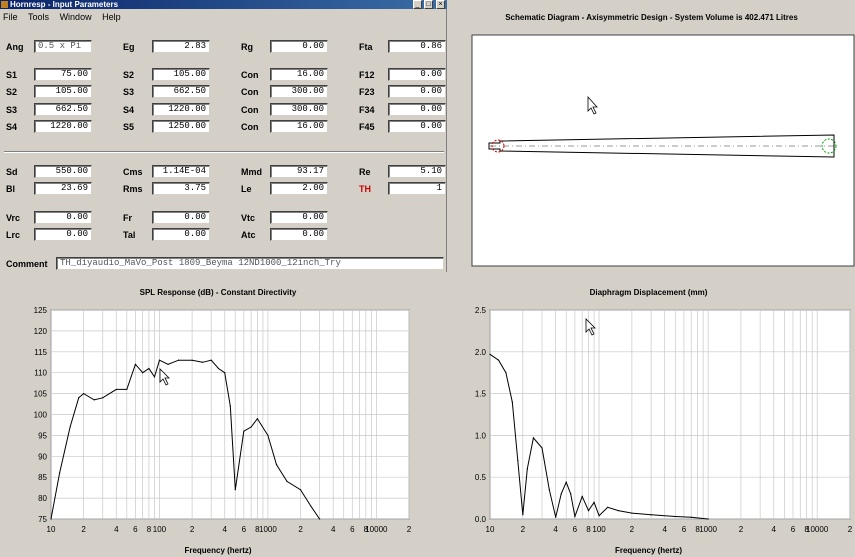  What do you see at coordinates (63, 217) in the screenshot?
I see `param-field-vrc: 0.00` at bounding box center [63, 217].